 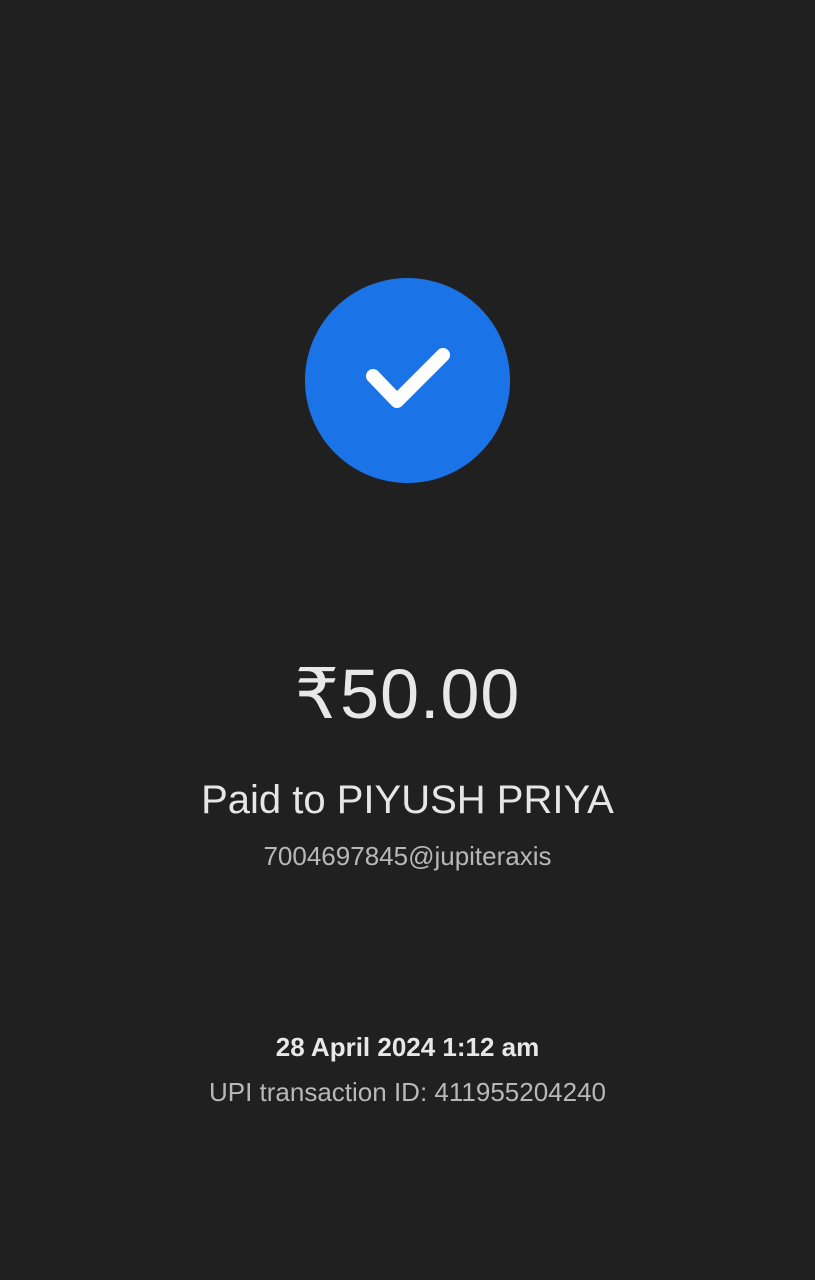 I want to click on check-icon, so click(x=408, y=378).